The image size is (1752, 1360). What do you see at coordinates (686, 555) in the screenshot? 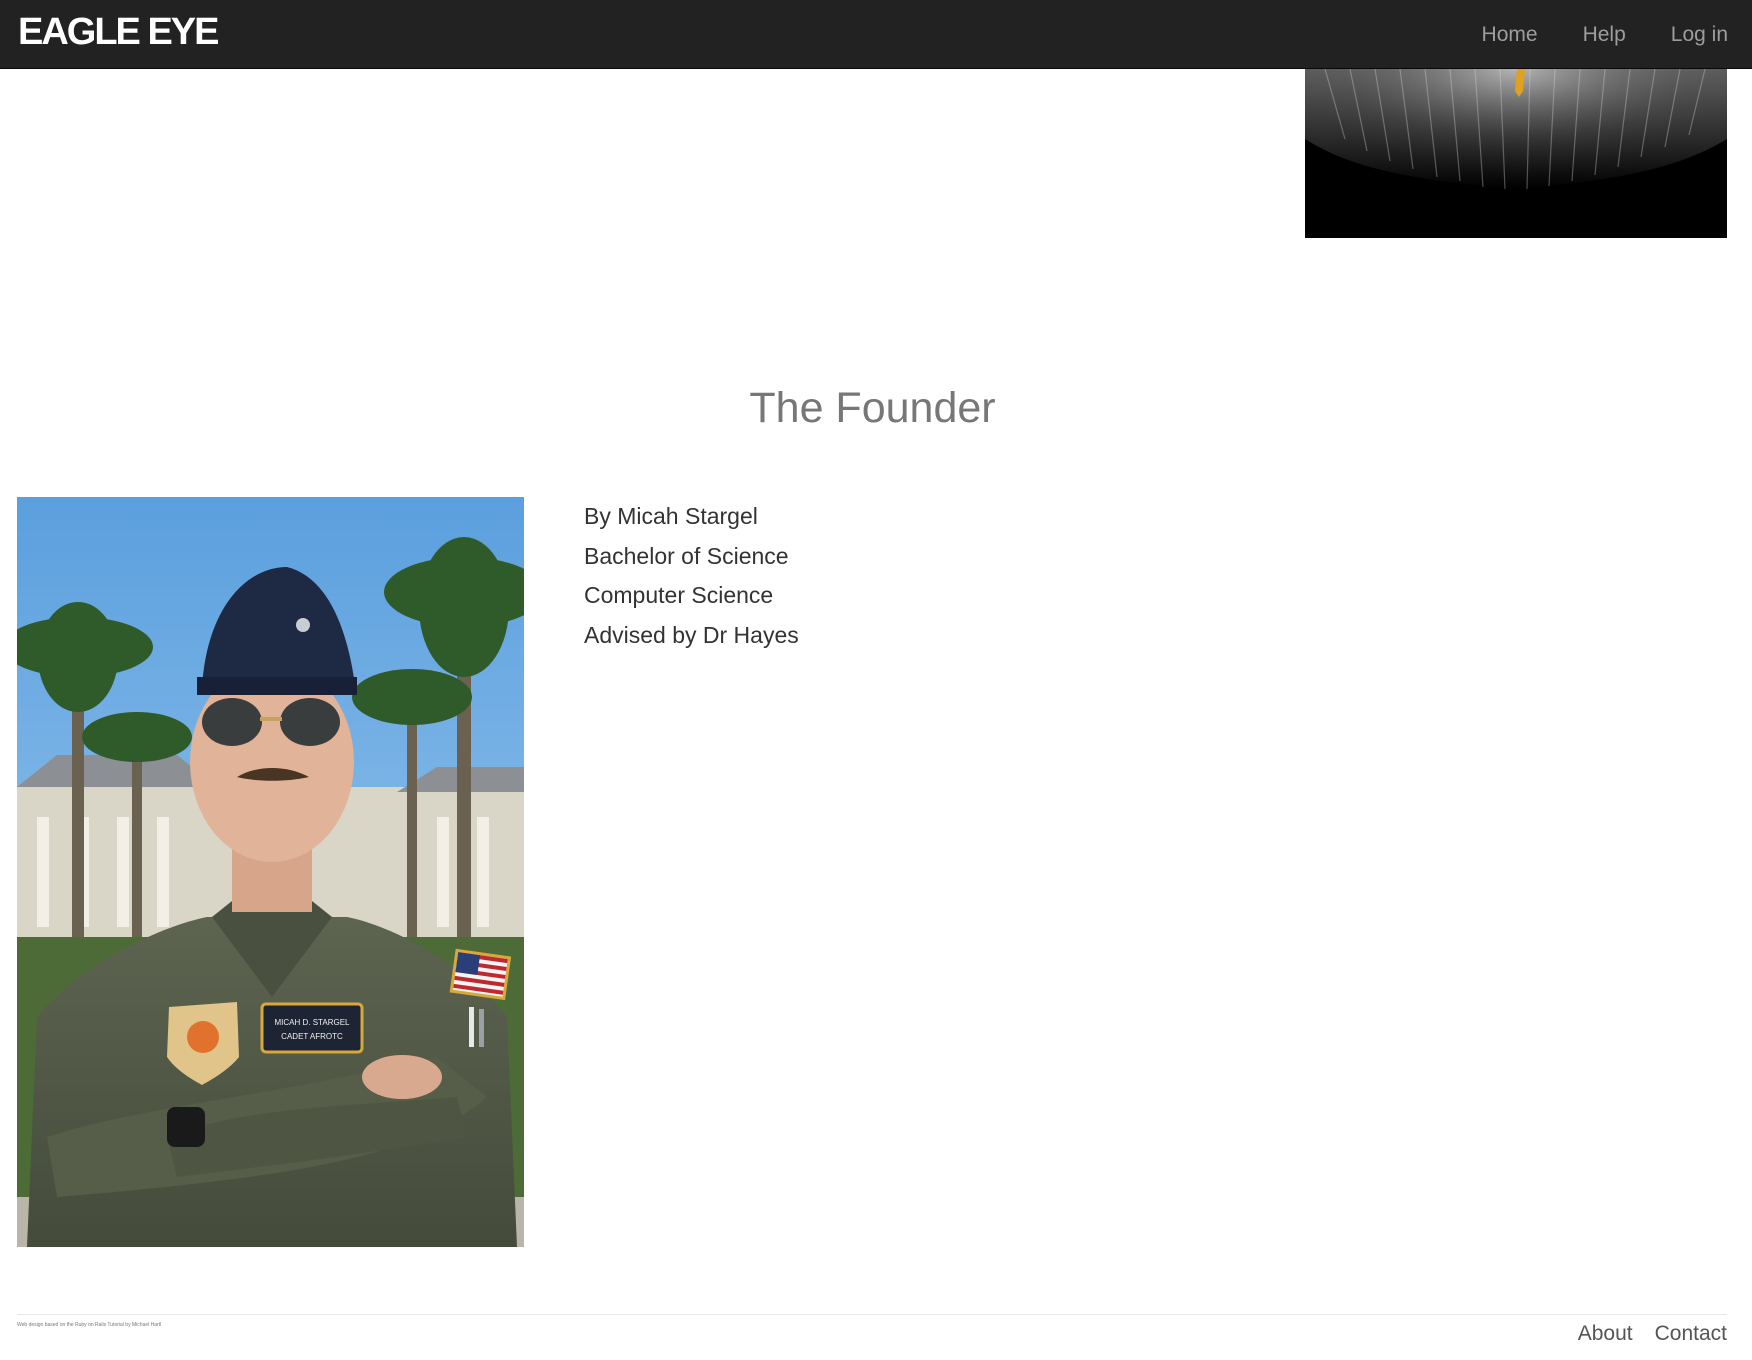
I see `bio-degree: Bachelor of Science` at bounding box center [686, 555].